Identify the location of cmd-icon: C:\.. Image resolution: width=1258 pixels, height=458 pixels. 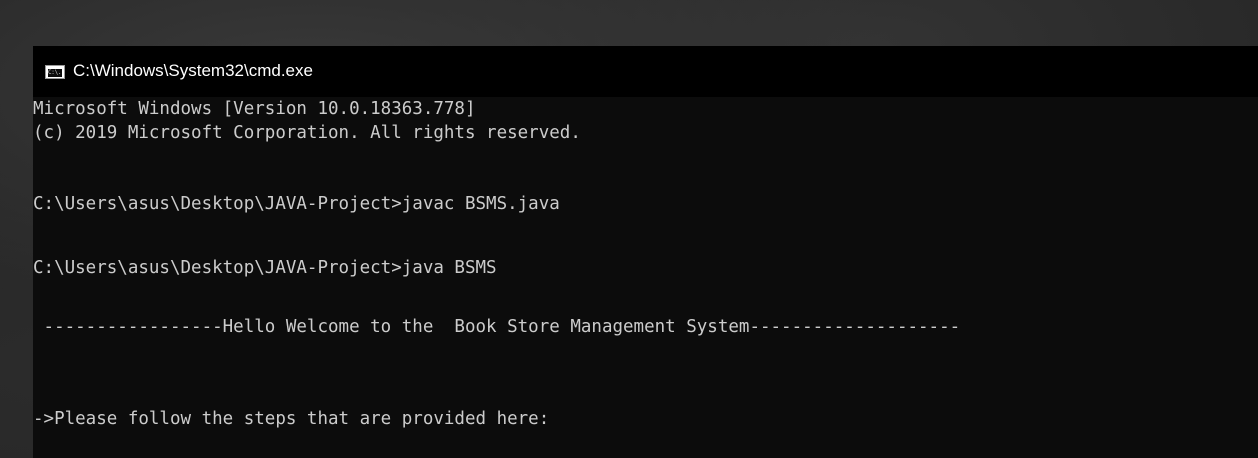
(55, 72).